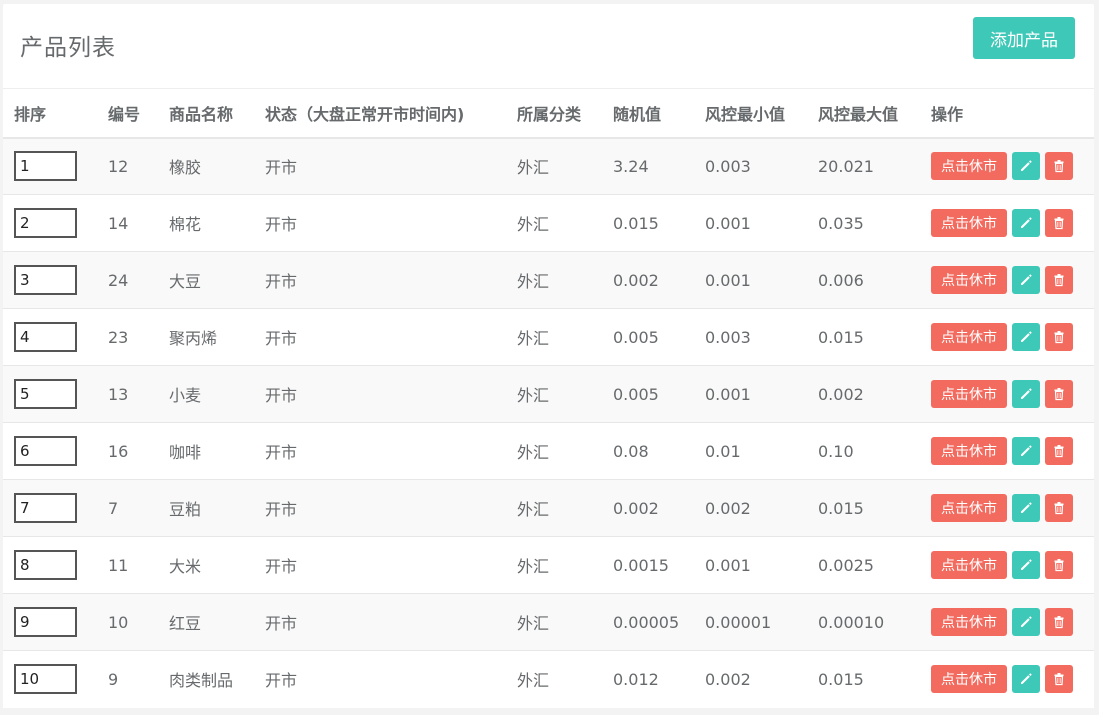 Image resolution: width=1099 pixels, height=715 pixels. I want to click on cell-random: 0.00005, so click(648, 622).